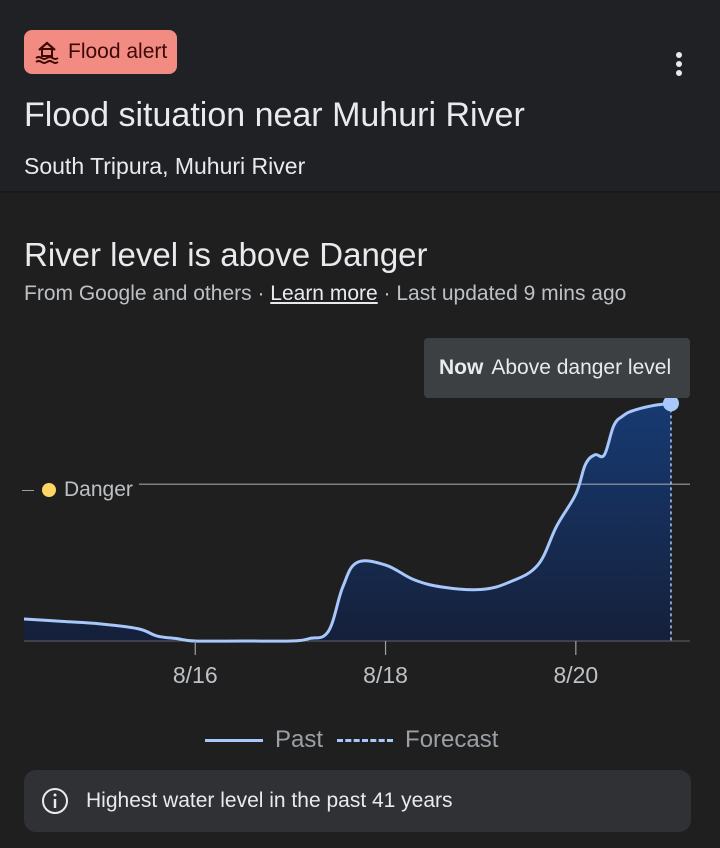 The image size is (720, 848). Describe the element at coordinates (575, 675) in the screenshot. I see `x-tick-label: 8/20` at that location.